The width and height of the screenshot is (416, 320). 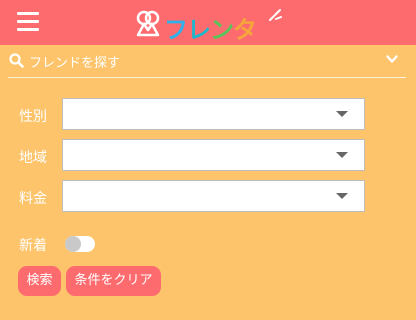 I want to click on region-label: 地域, so click(x=33, y=158).